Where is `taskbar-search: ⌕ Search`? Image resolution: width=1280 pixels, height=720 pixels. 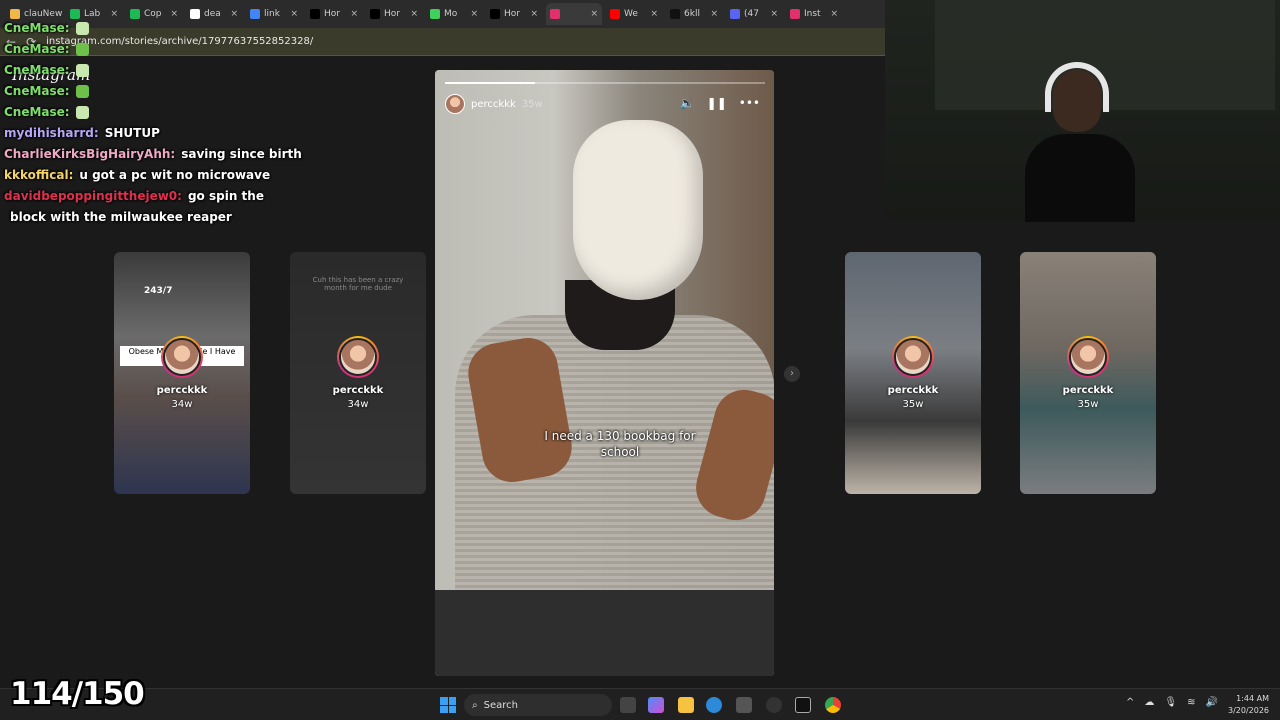
taskbar-search: ⌕ Search is located at coordinates (538, 705).